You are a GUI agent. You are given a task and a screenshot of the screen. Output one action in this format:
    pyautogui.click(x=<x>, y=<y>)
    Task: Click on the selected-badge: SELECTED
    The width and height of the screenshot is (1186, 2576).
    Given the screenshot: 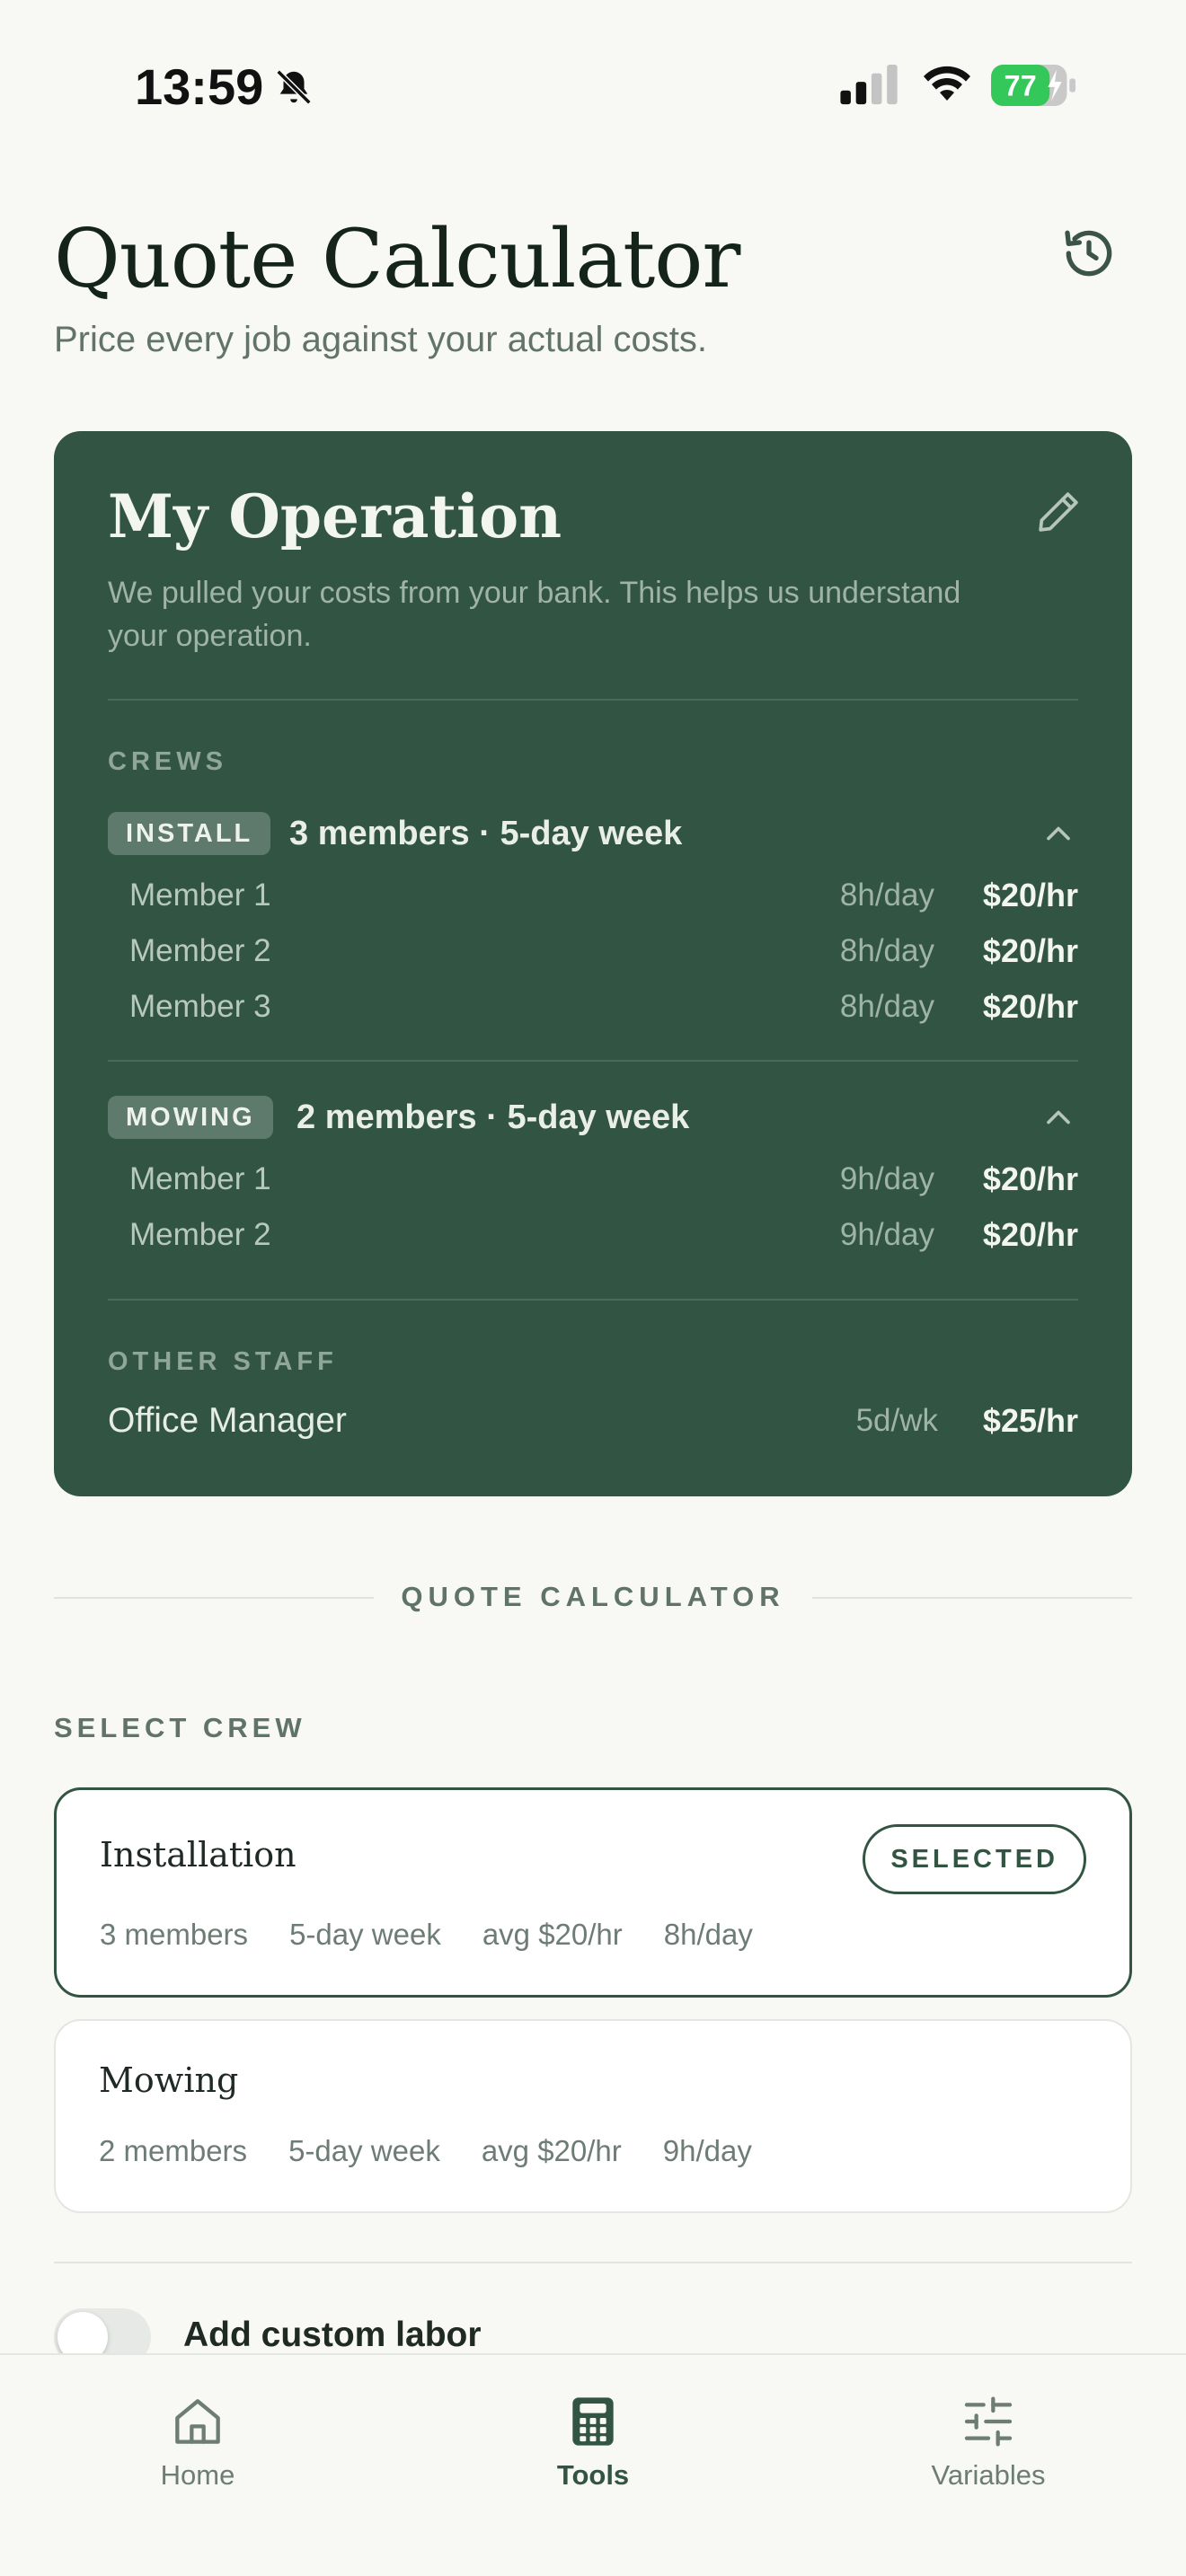 What is the action you would take?
    pyautogui.click(x=975, y=1859)
    